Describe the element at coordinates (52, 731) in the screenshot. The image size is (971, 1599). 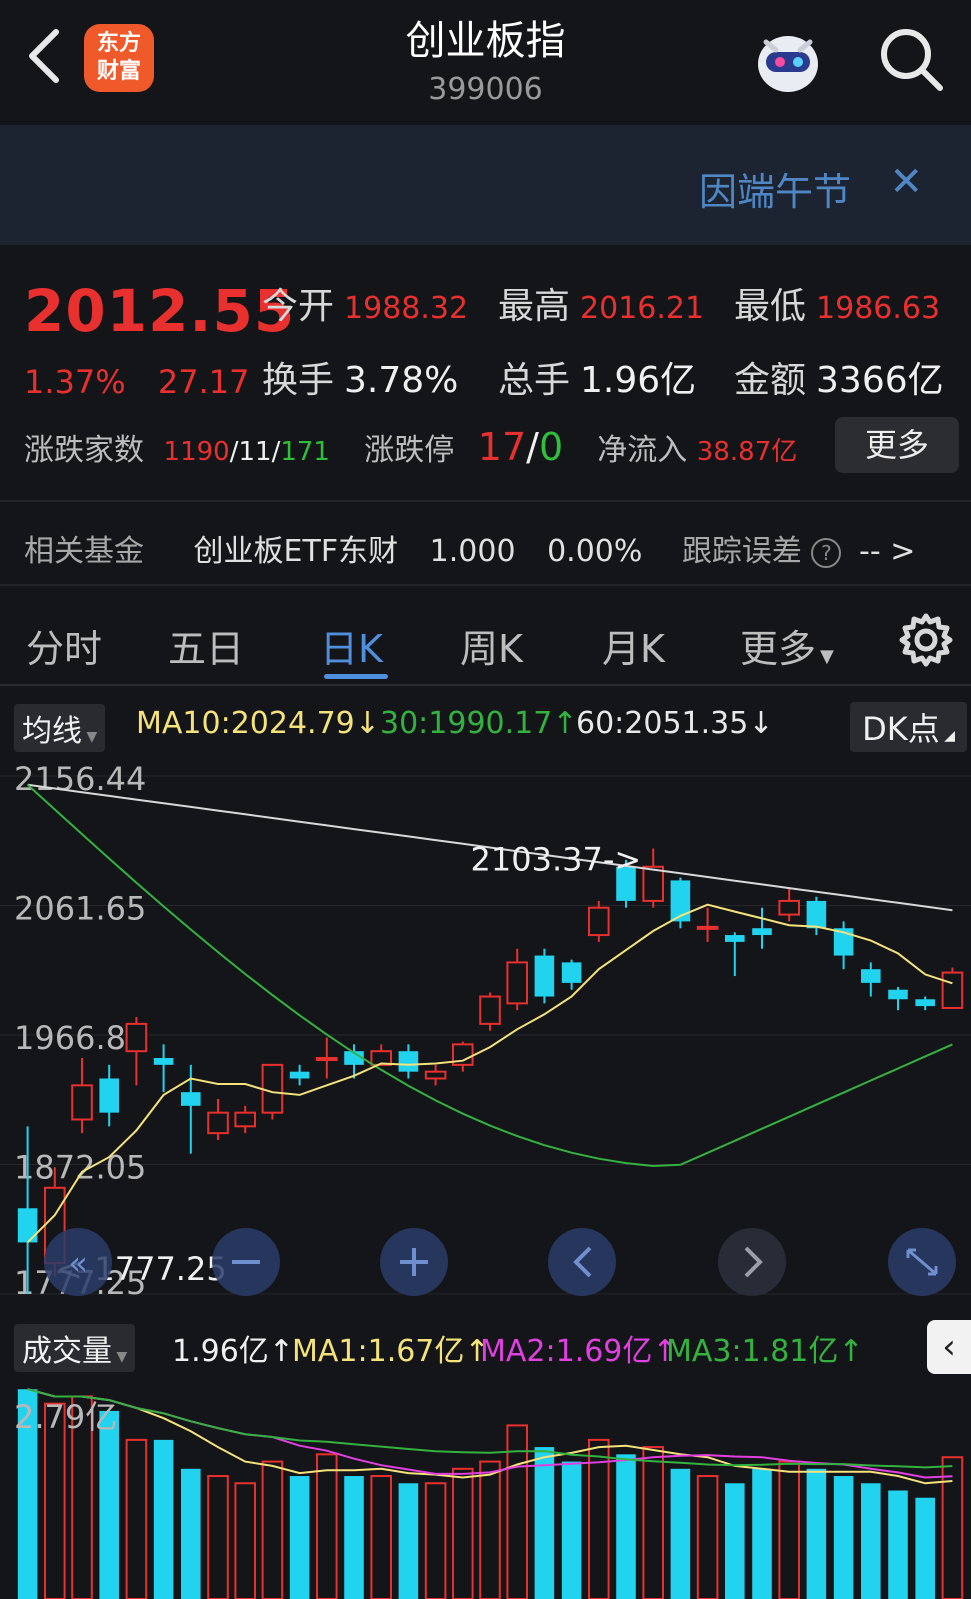
I see `ma-selector-label: 均线` at that location.